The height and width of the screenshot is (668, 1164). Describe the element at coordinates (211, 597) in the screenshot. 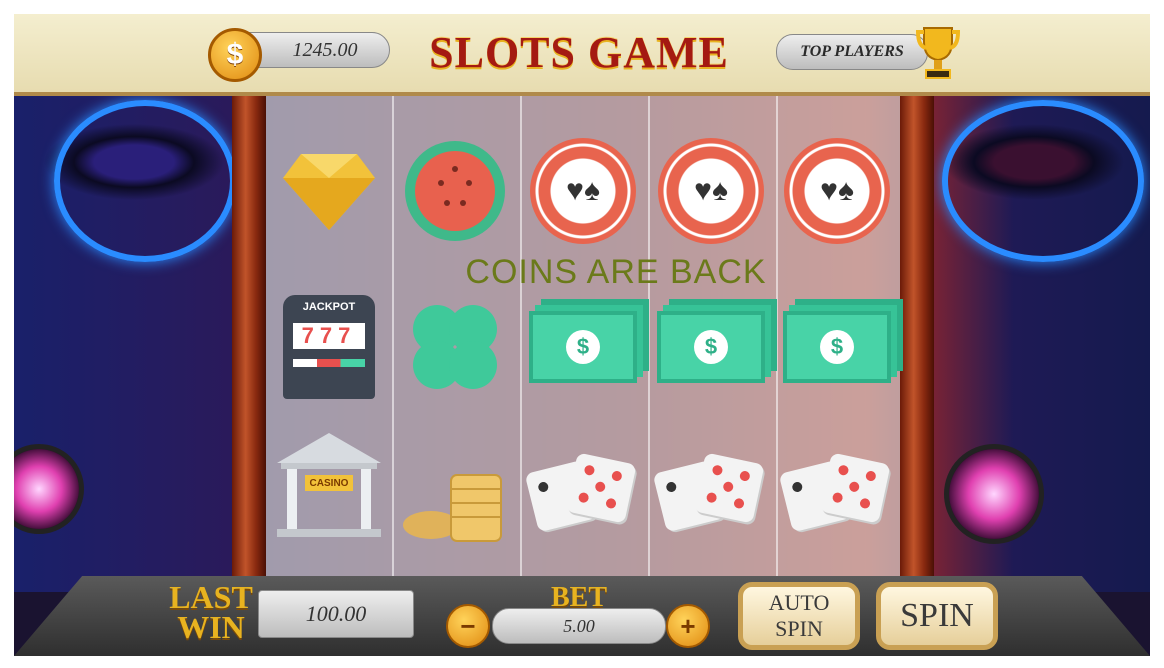

I see `last-win-label-line1: LAST` at that location.